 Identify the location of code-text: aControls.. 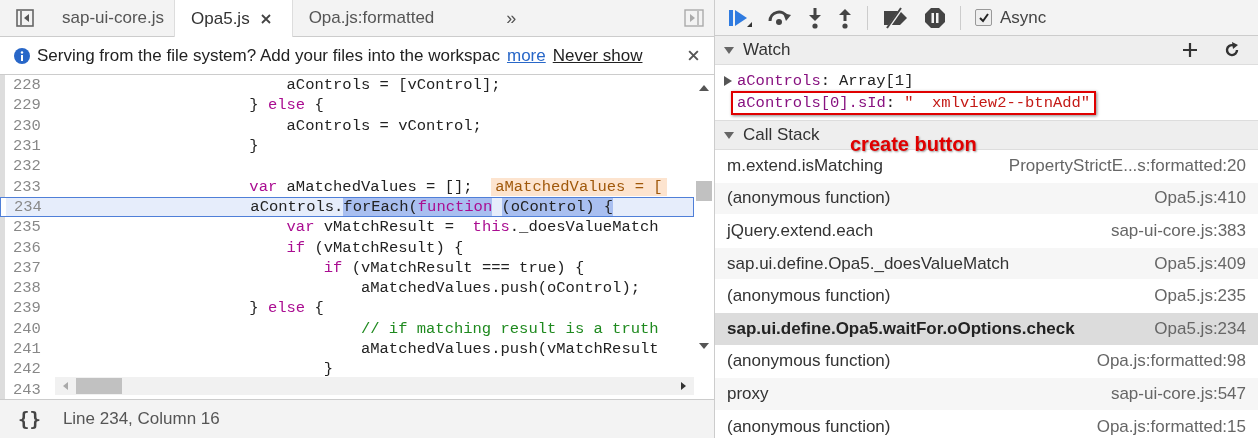
(297, 206).